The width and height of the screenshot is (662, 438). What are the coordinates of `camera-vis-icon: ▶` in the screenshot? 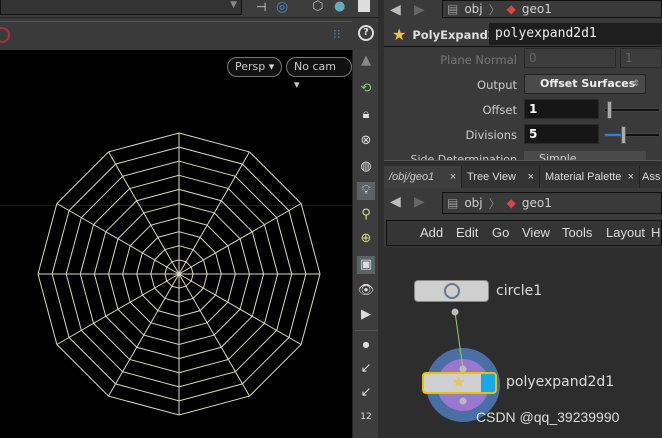 It's located at (366, 315).